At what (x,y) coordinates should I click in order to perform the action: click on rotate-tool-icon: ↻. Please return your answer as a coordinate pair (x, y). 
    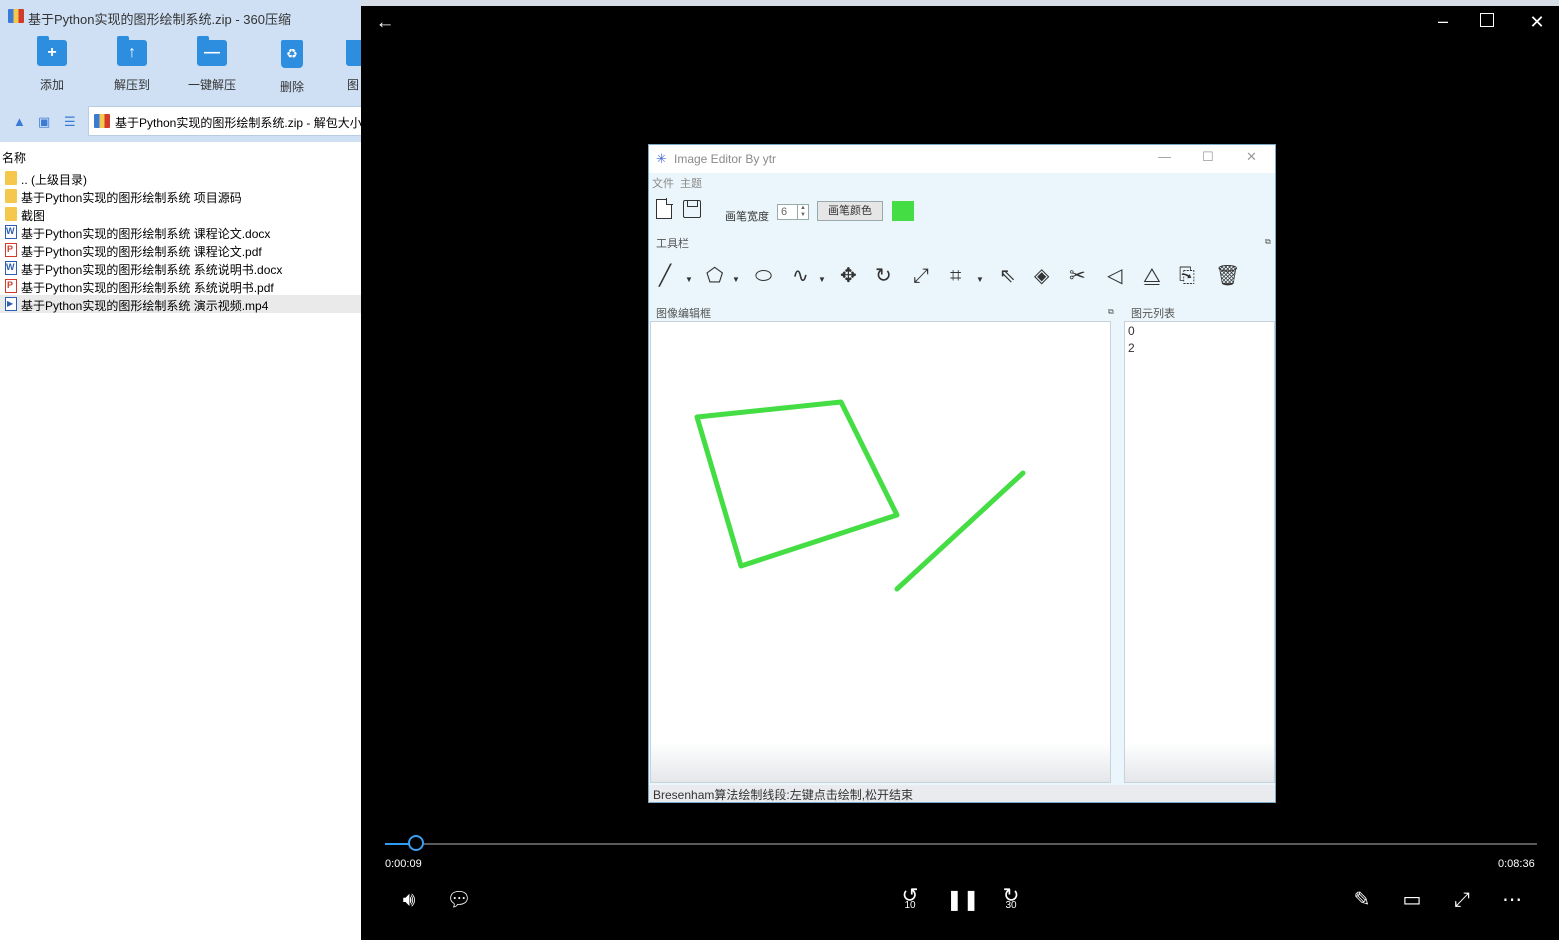
    Looking at the image, I should click on (883, 276).